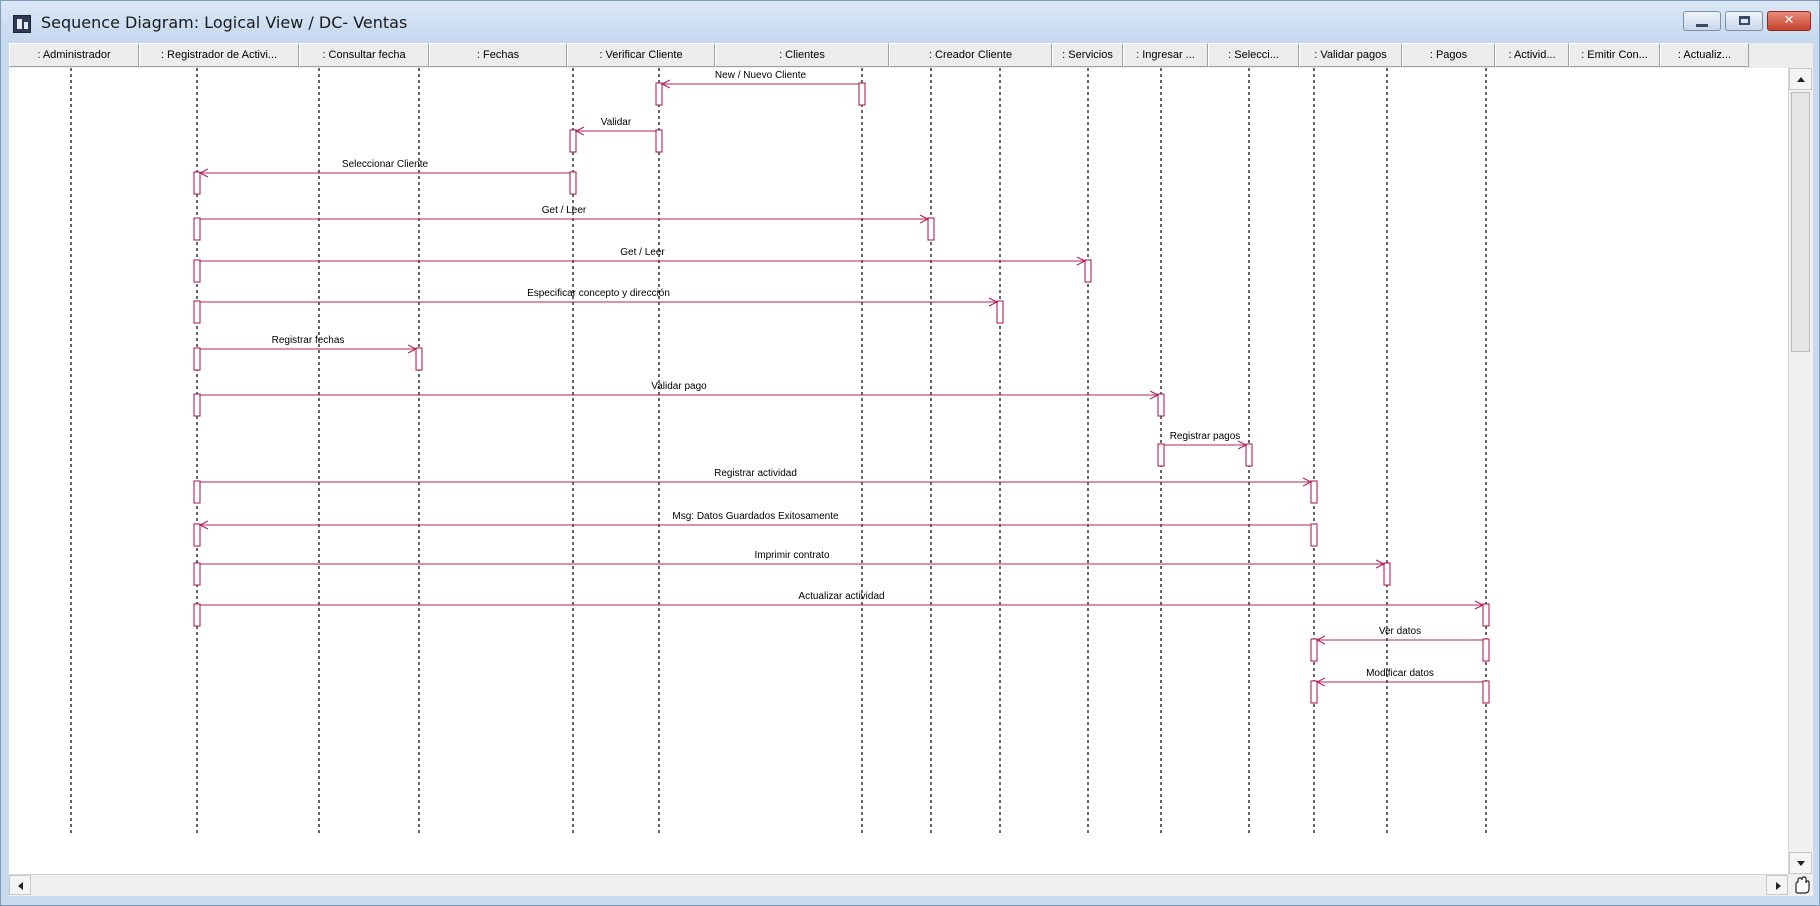  What do you see at coordinates (641, 55) in the screenshot?
I see `lifeline-header-5: : Verificar Cliente` at bounding box center [641, 55].